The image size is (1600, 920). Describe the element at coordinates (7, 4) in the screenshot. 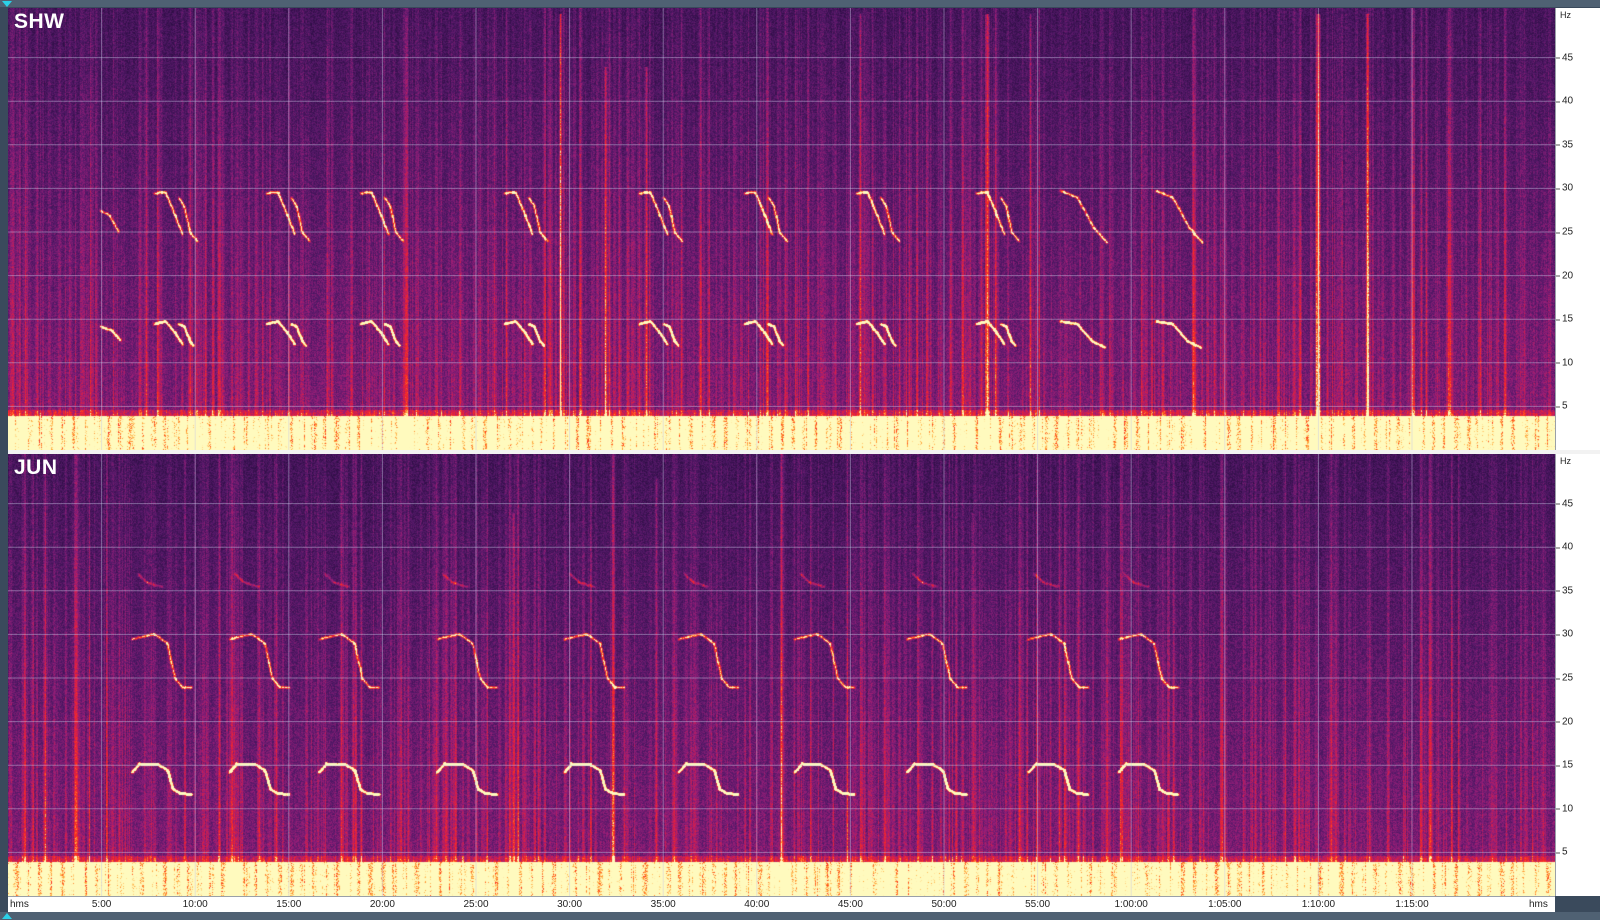

I see `start-marker-icon` at that location.